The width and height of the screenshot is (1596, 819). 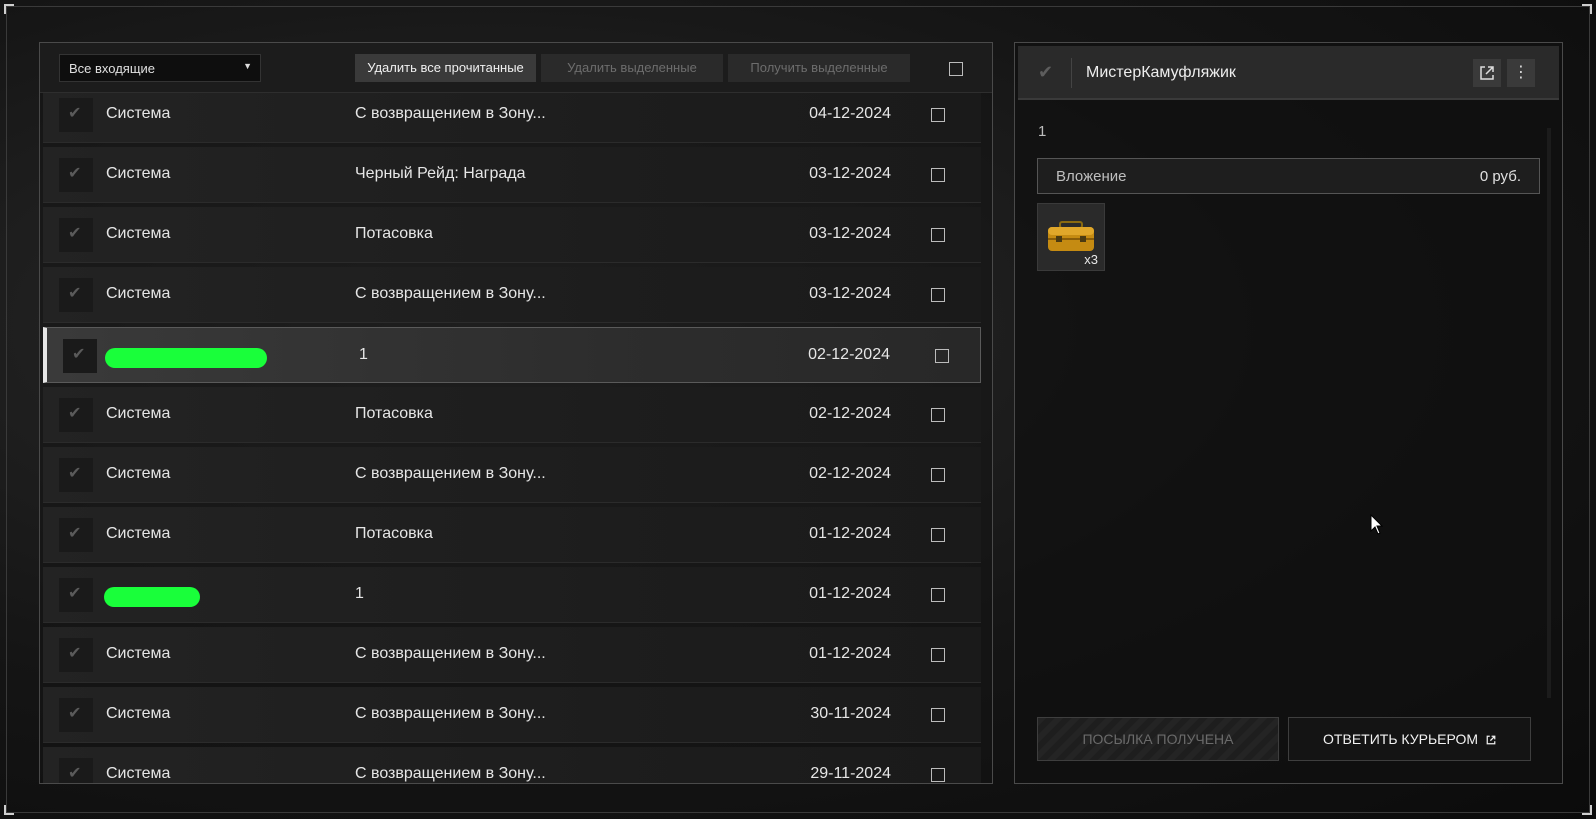 What do you see at coordinates (1161, 72) in the screenshot?
I see `message-sender: МистерКамуфляжик` at bounding box center [1161, 72].